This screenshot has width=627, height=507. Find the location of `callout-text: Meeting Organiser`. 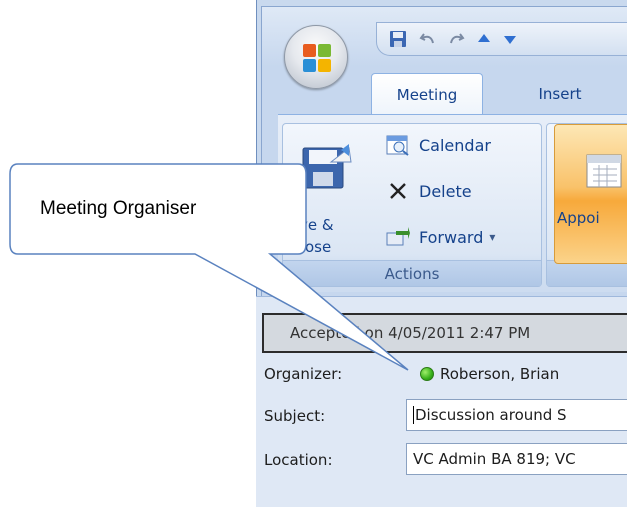

callout-text: Meeting Organiser is located at coordinates (118, 208).